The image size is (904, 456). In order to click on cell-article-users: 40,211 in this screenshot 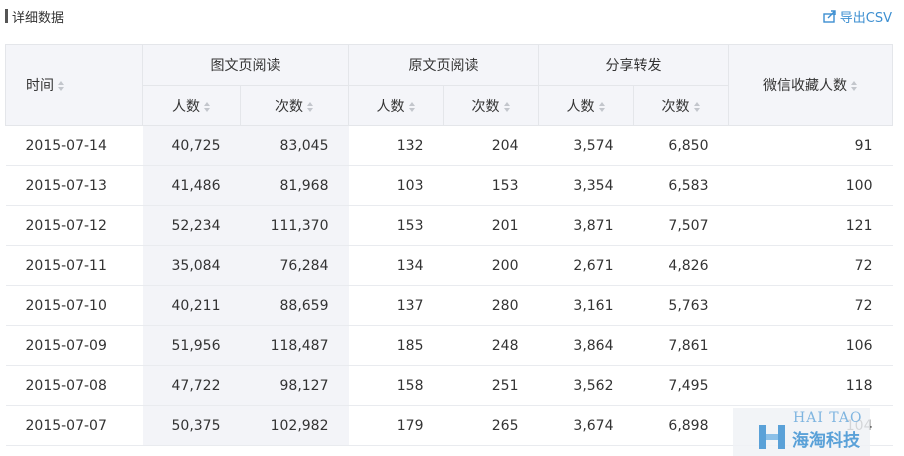, I will do `click(191, 305)`.